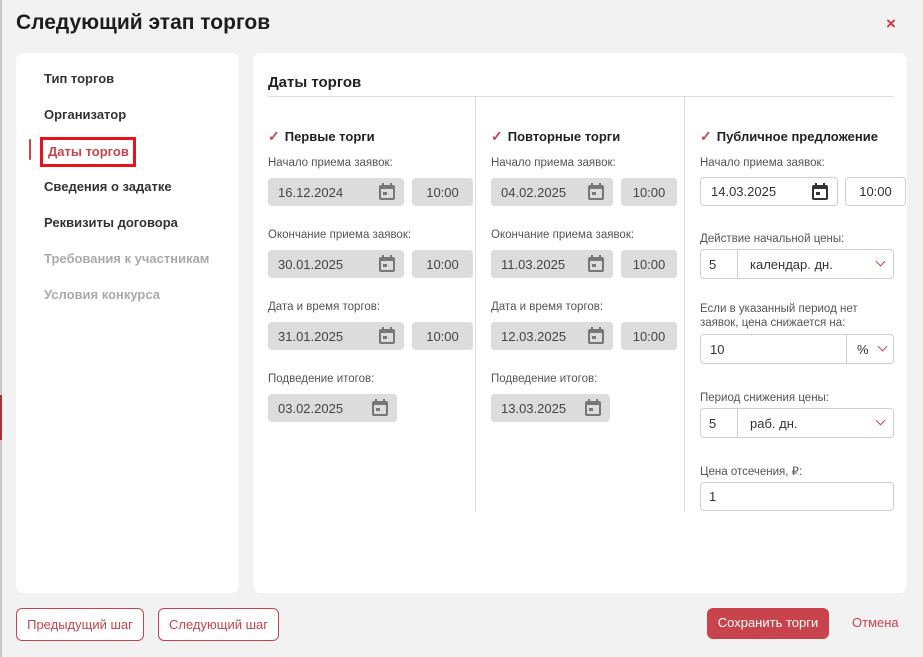 This screenshot has height=657, width=923. Describe the element at coordinates (1, 328) in the screenshot. I see `left-window-edge` at that location.